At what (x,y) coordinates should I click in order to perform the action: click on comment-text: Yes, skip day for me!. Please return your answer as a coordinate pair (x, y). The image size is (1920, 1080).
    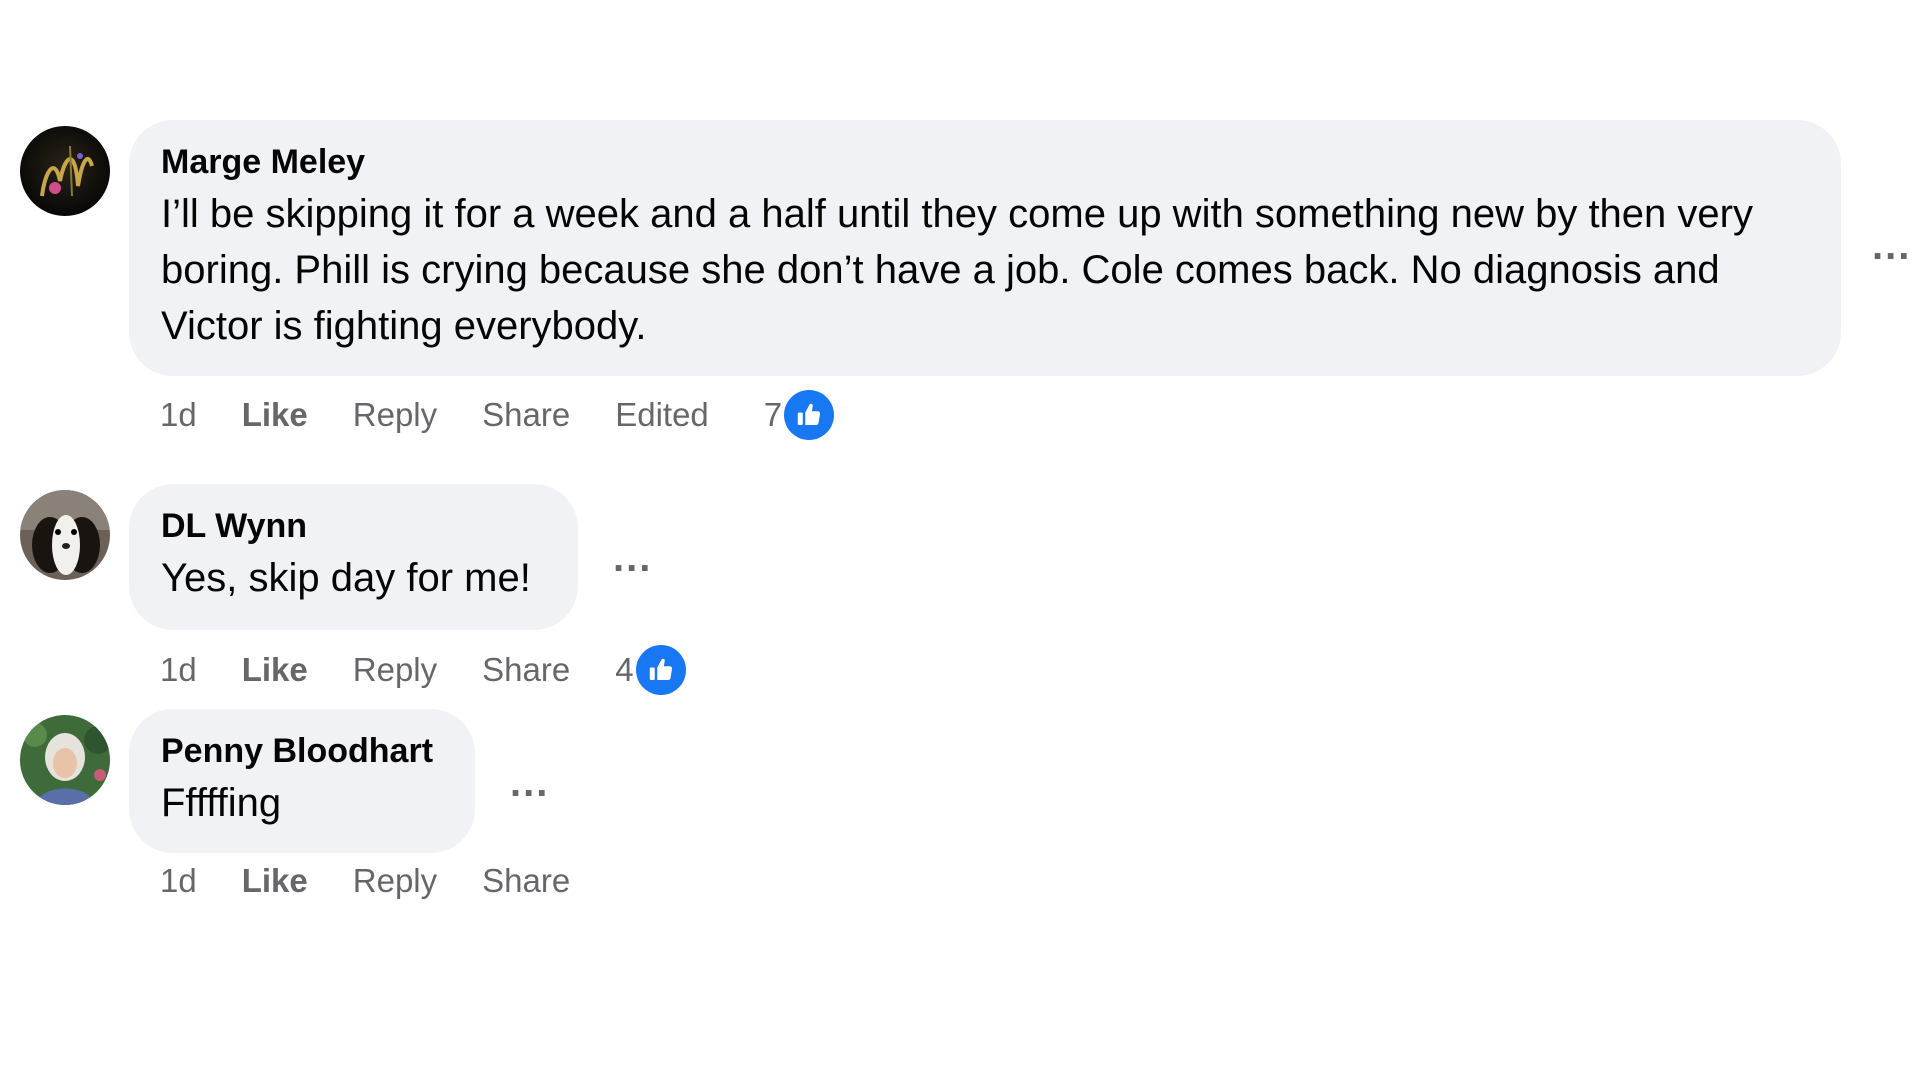
    Looking at the image, I should click on (346, 578).